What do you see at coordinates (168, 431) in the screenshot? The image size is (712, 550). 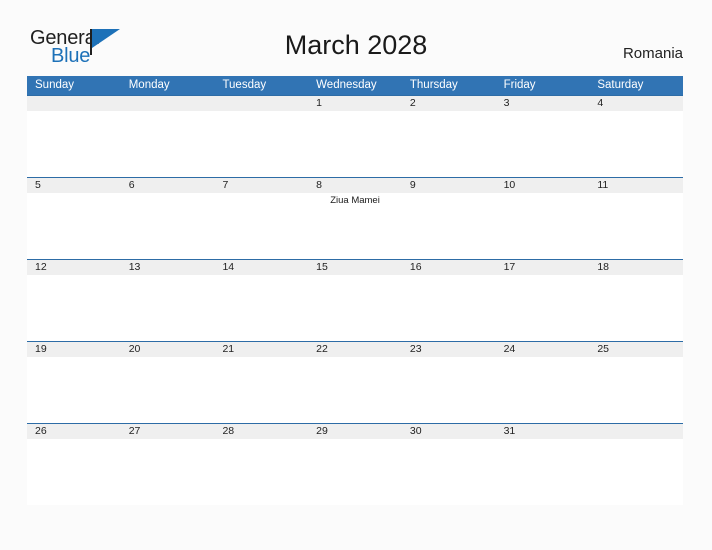 I see `day-number: 27` at bounding box center [168, 431].